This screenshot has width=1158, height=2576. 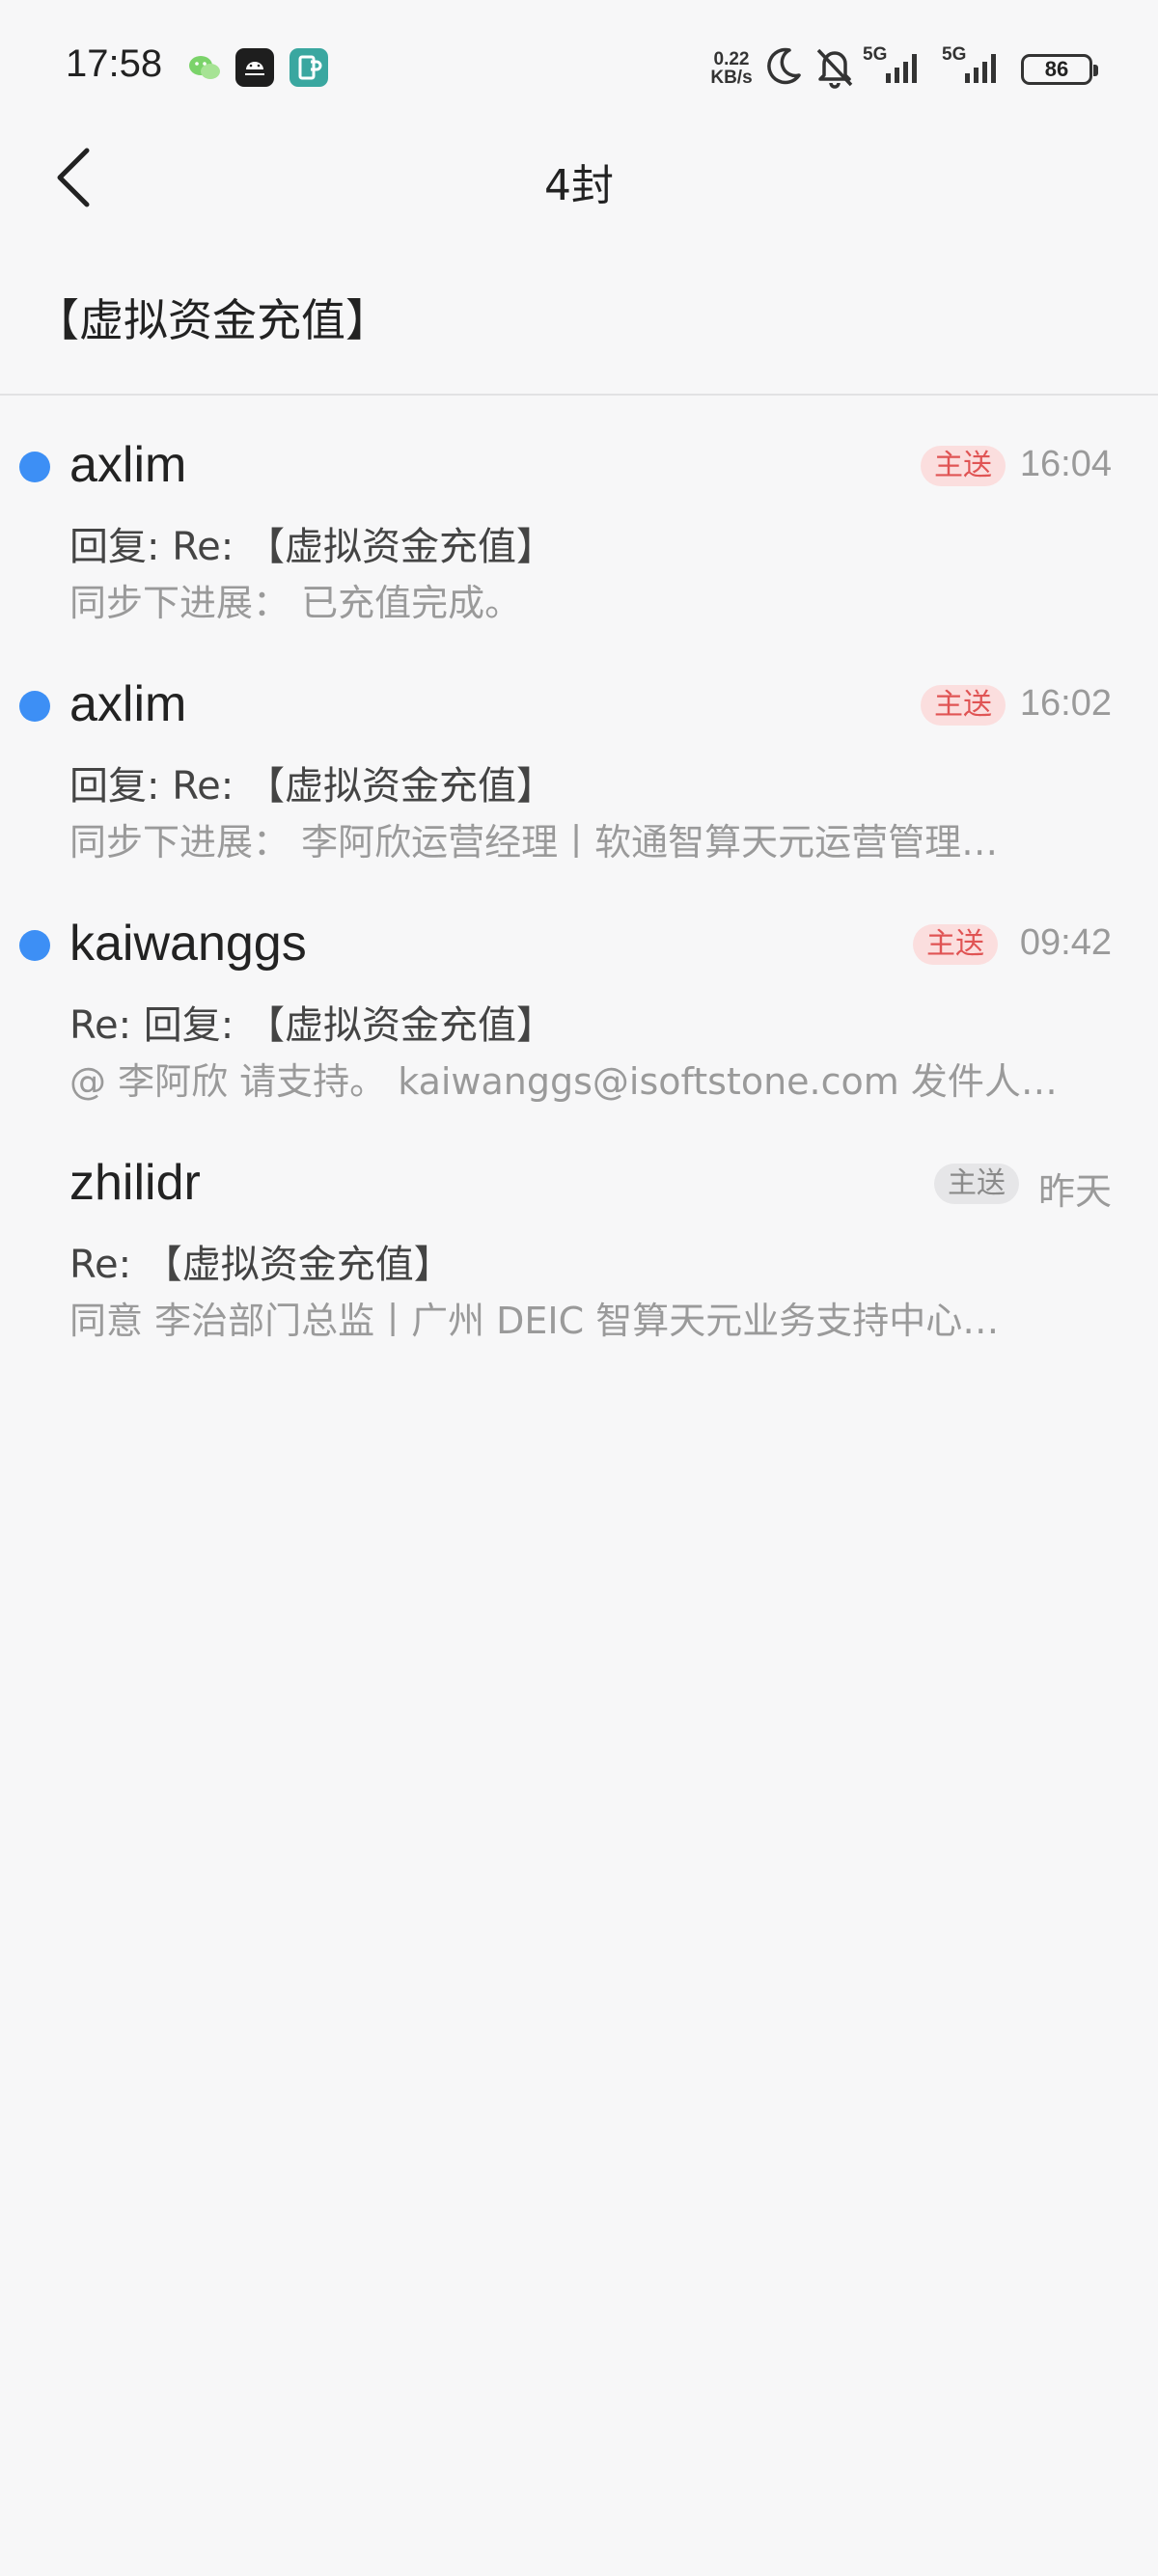 I want to click on battery-icon: 86, so click(x=1059, y=69).